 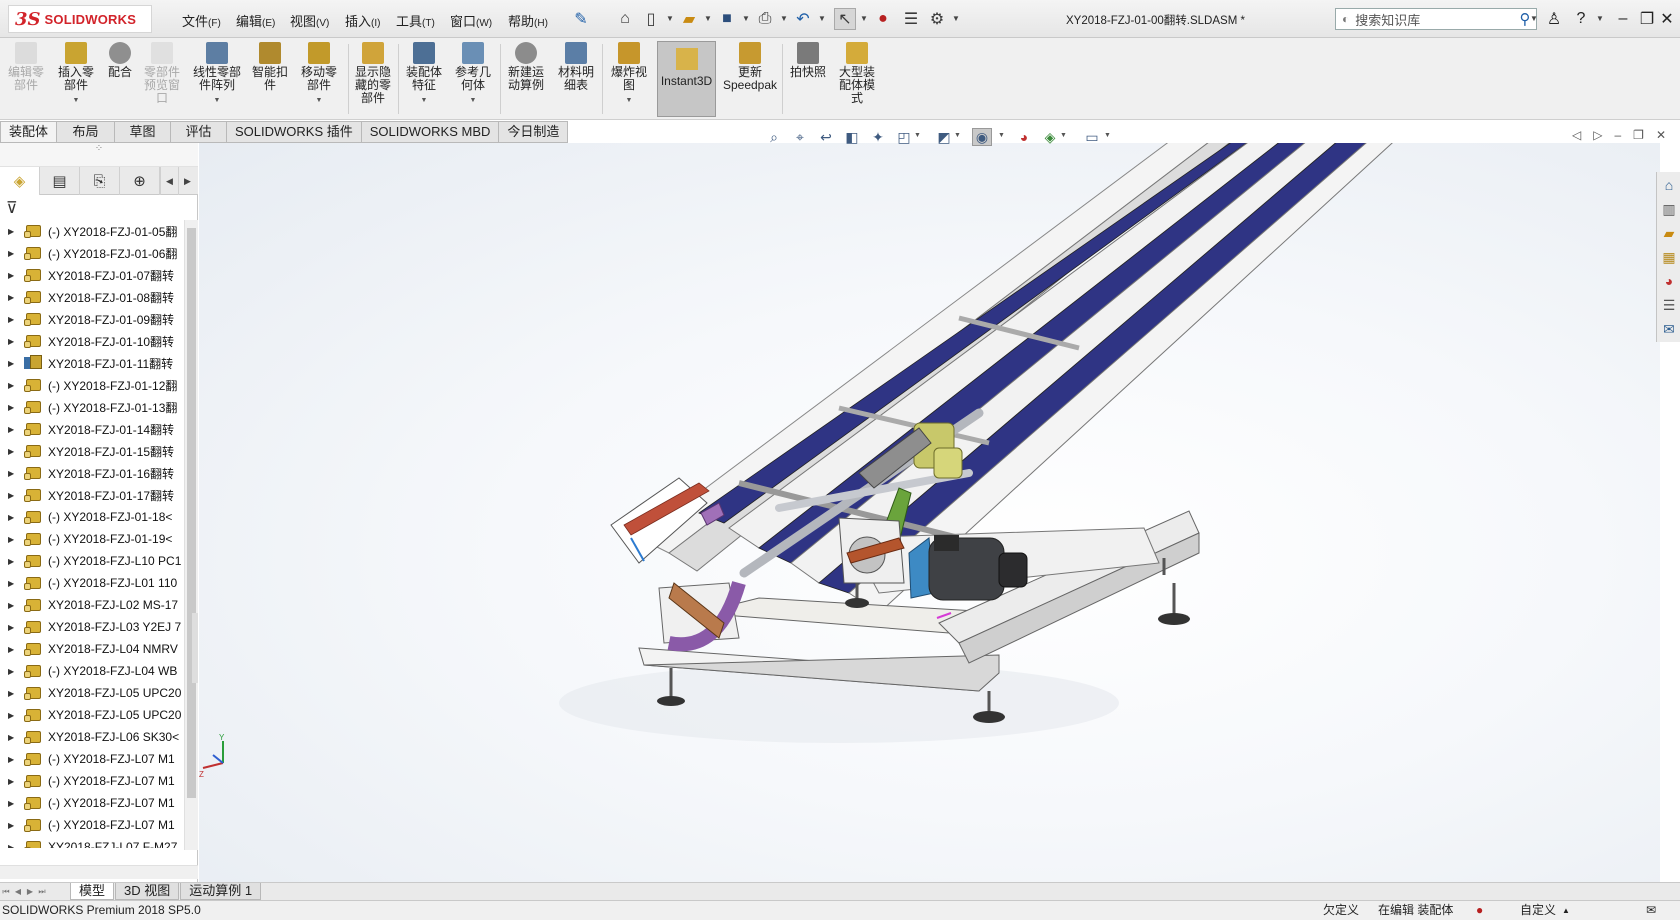 I want to click on tree-item: ▶ XY2018-FZJ-L04 NMRV, so click(x=92, y=649).